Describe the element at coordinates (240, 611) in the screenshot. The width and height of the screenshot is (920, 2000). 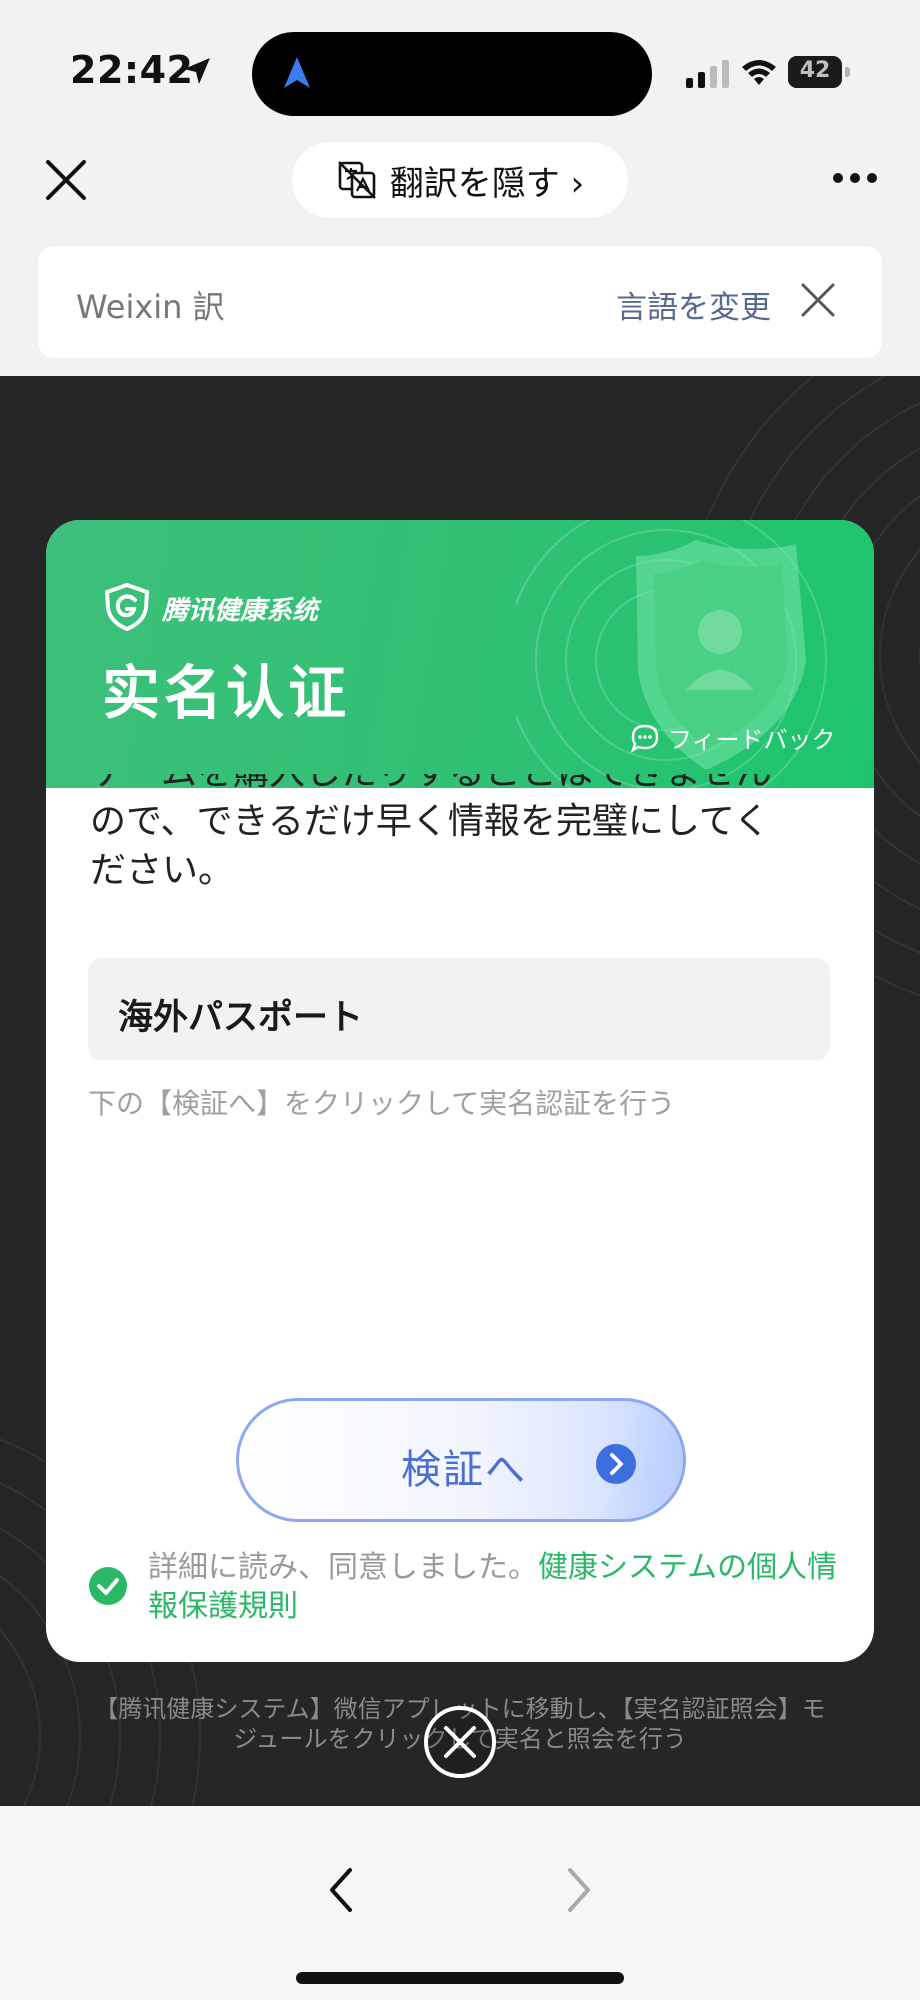
I see `brand-name: 腾讯健康系统` at that location.